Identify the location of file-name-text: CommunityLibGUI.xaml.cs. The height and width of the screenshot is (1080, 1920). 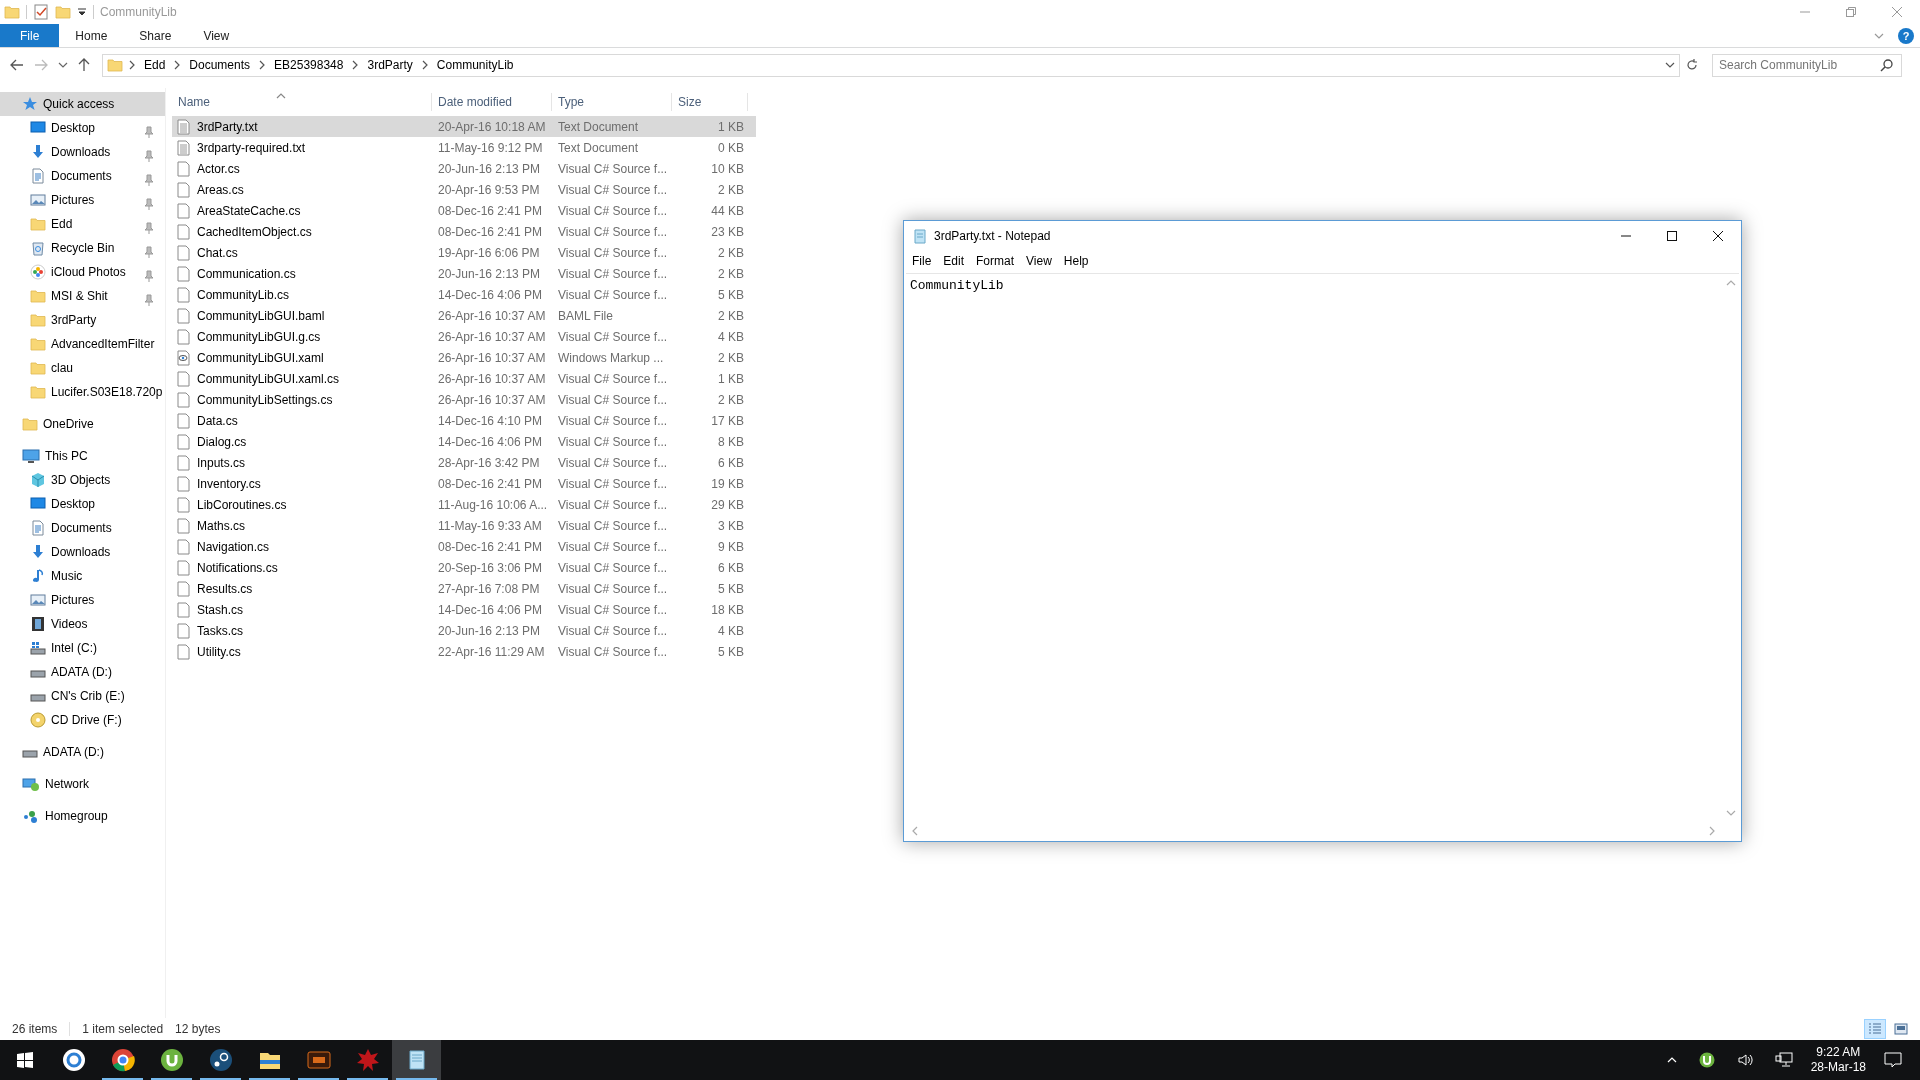
(268, 379).